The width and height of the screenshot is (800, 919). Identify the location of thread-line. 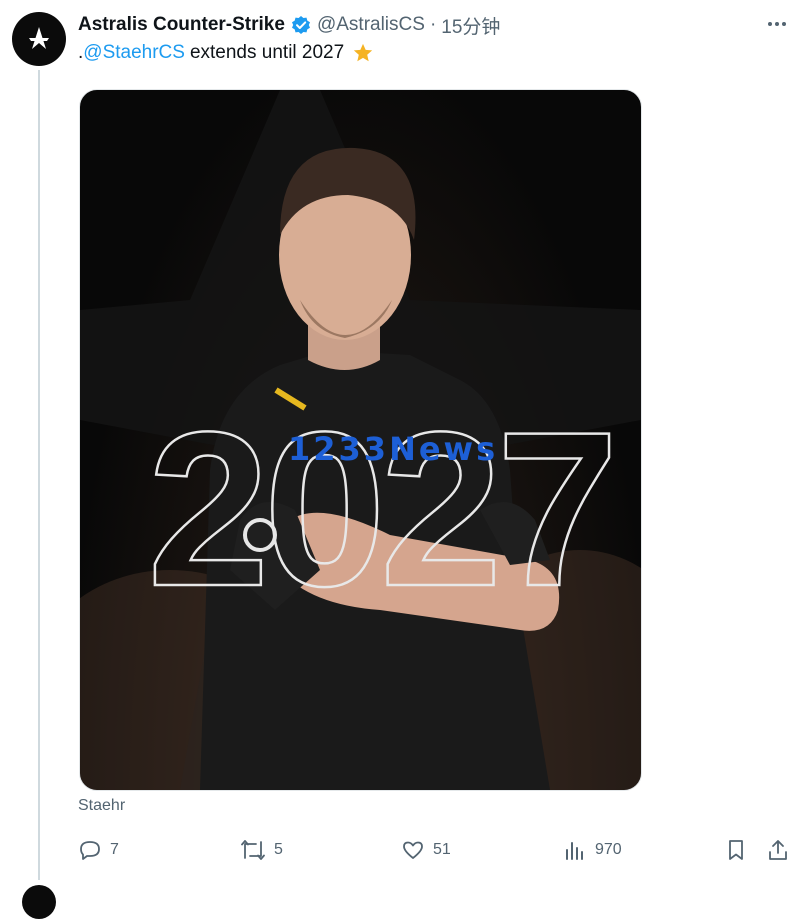
(39, 475).